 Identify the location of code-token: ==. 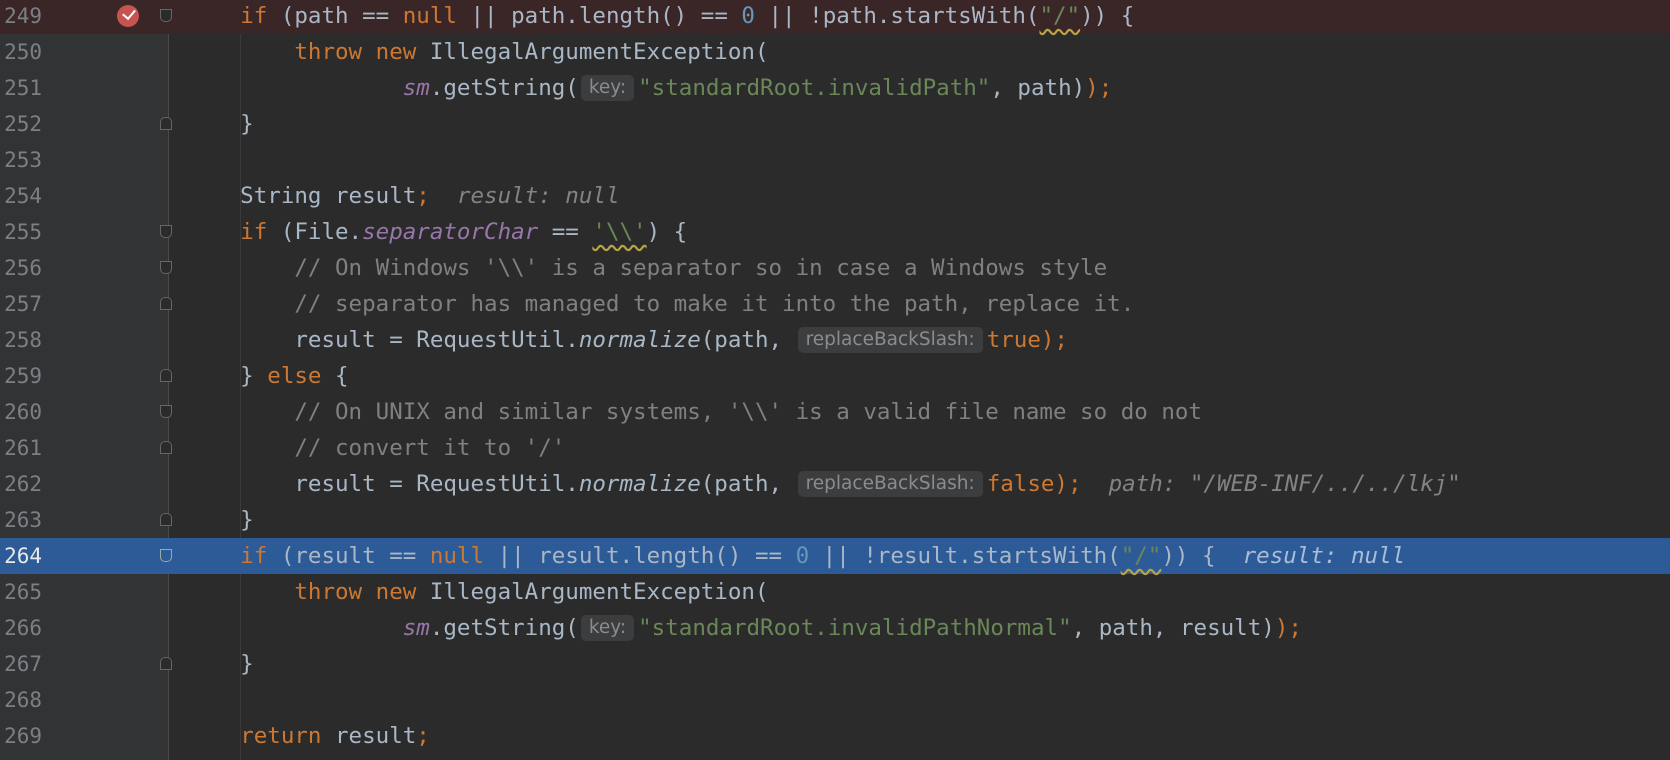
(565, 232).